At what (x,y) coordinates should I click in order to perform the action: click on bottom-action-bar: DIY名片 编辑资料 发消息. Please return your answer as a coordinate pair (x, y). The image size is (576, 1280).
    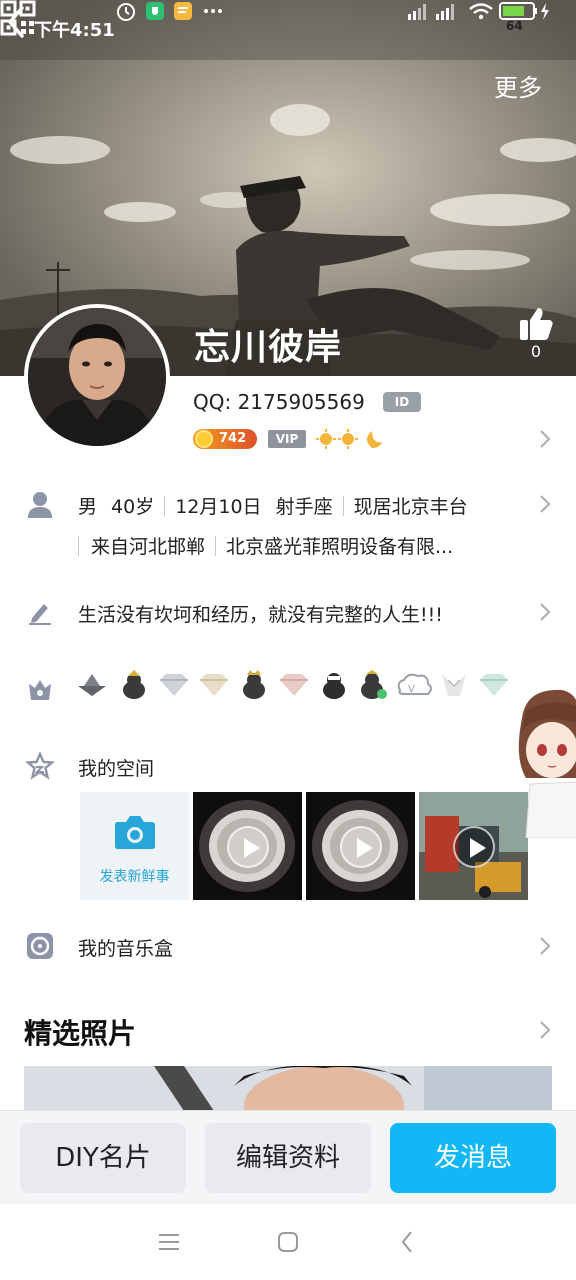
    Looking at the image, I should click on (288, 1157).